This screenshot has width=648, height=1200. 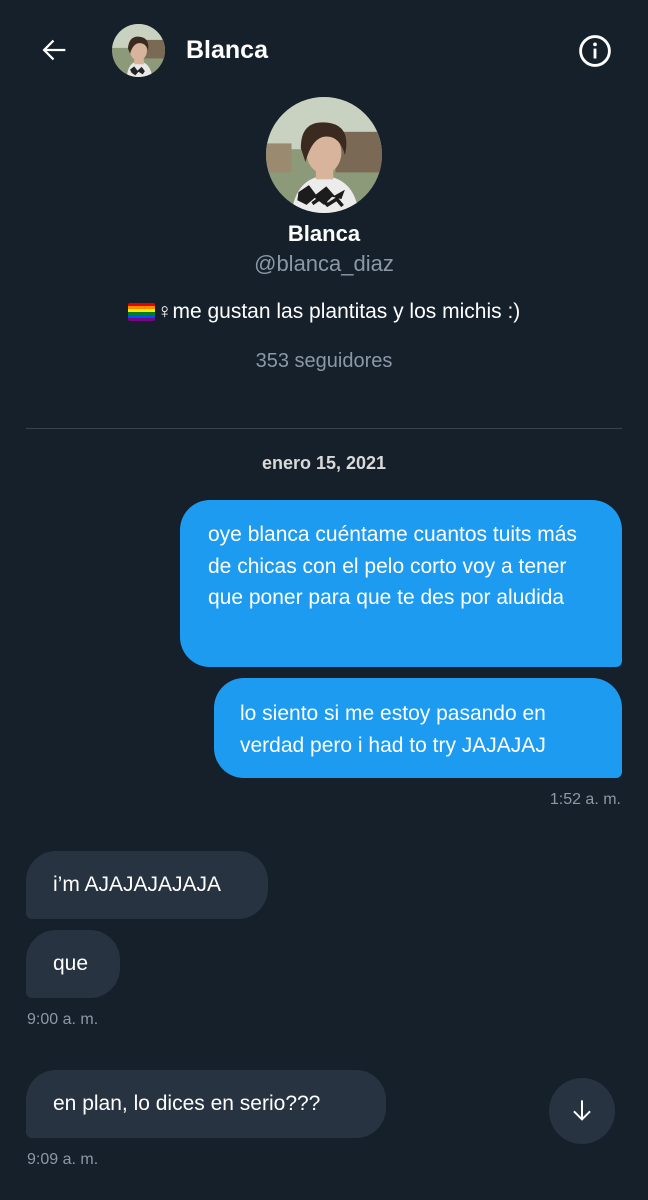 I want to click on profile-handle: @blanca_diaz, so click(x=324, y=263).